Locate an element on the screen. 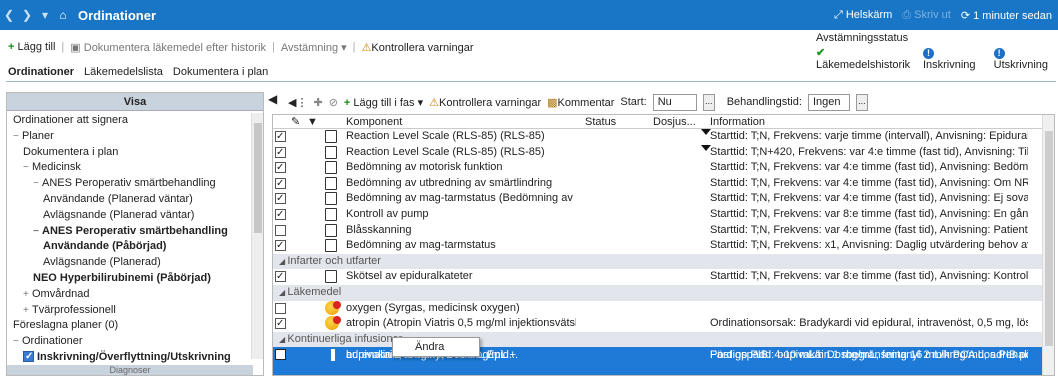  tree-item: Användande (Påbörjad) is located at coordinates (130, 247).